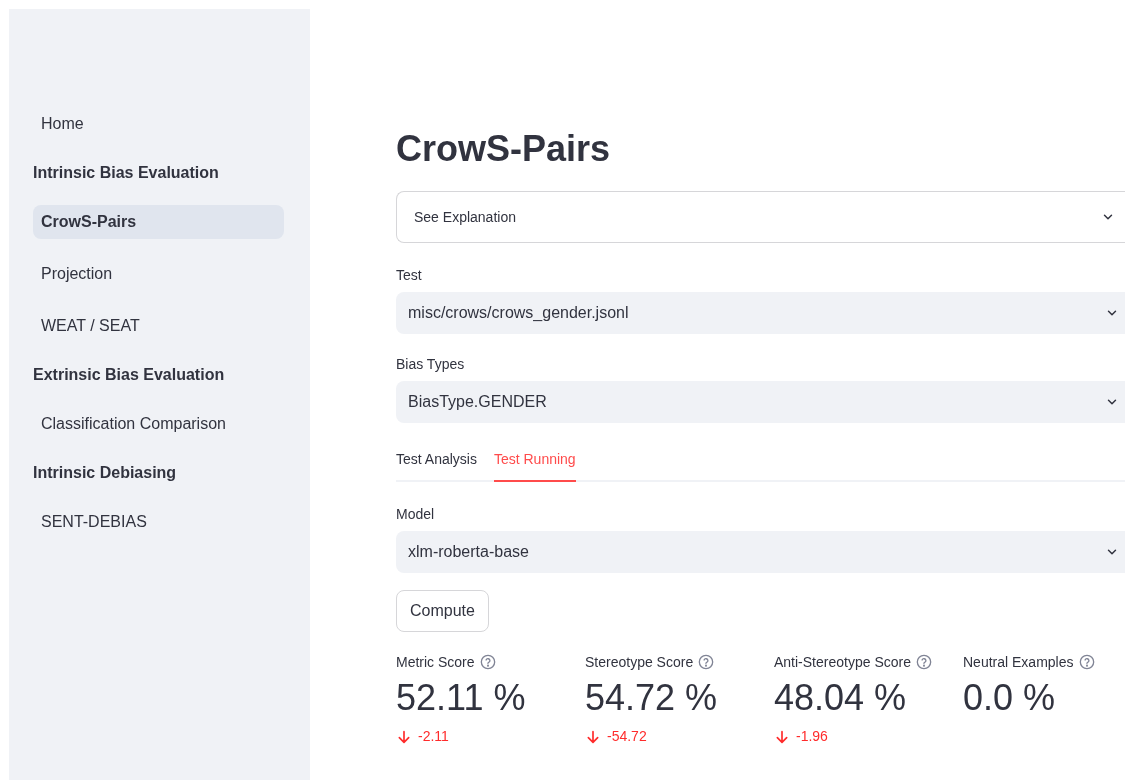  Describe the element at coordinates (760, 313) in the screenshot. I see `select-field: misc/crows/crows_gender.jsonl` at that location.